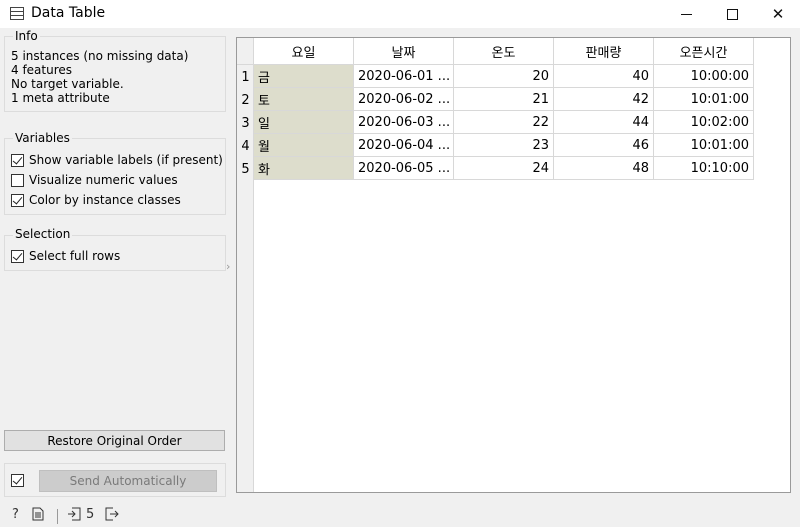 This screenshot has height=527, width=800. I want to click on minimize-icon, so click(686, 14).